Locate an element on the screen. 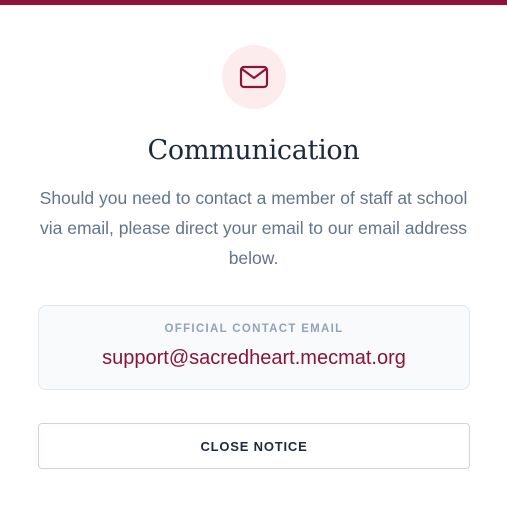 The width and height of the screenshot is (507, 505). icon-badge is located at coordinates (254, 77).